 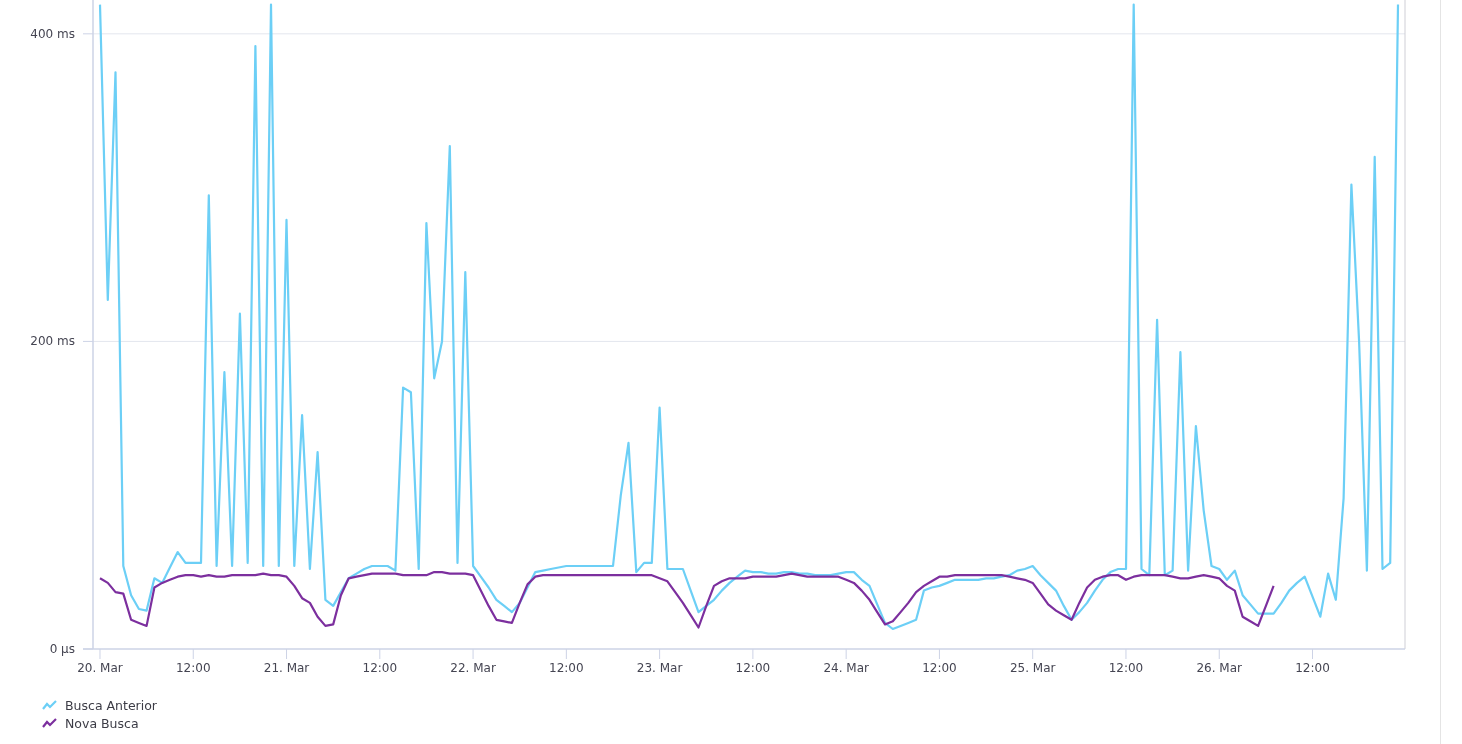 I want to click on x-tick-label: 21. Mar, so click(x=286, y=668).